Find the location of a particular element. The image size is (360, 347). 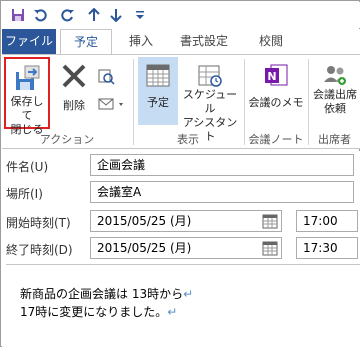

scheduling-assistant-button: スケジュール アシスタント is located at coordinates (210, 100).